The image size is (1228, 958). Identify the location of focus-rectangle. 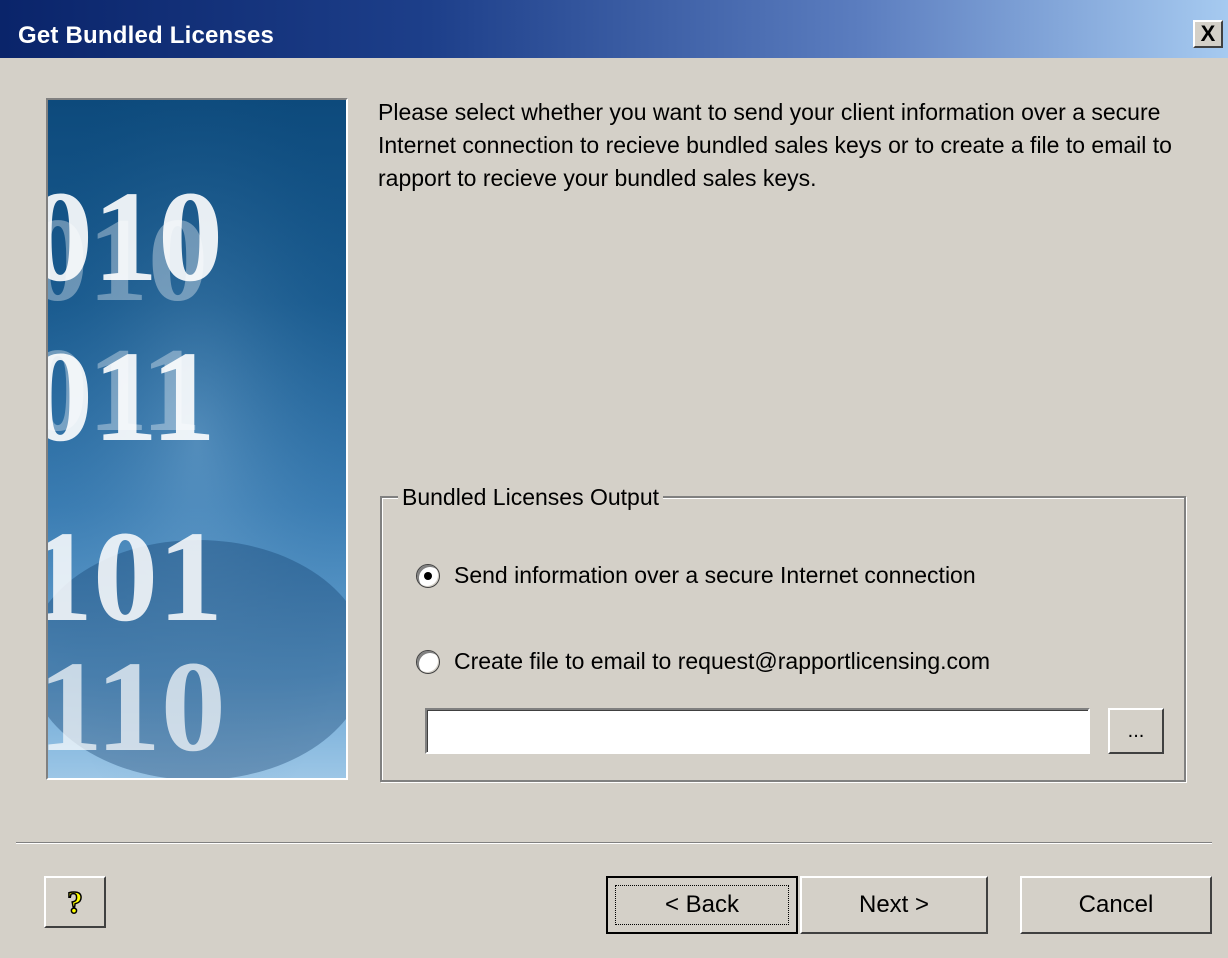
(702, 905).